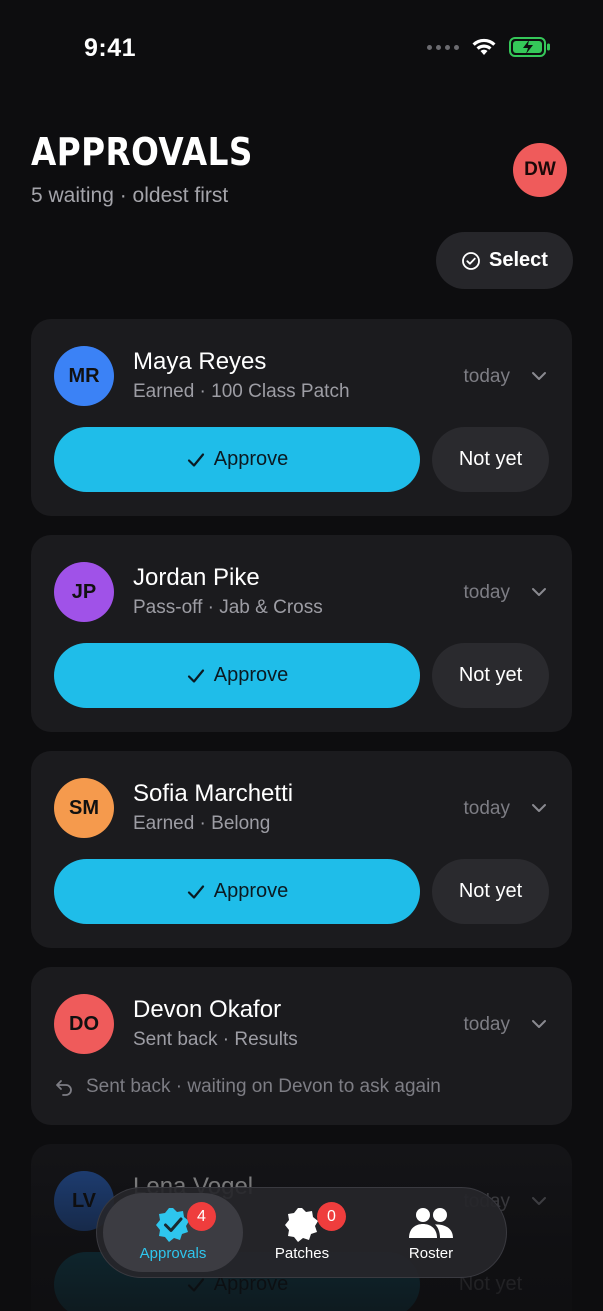 The width and height of the screenshot is (603, 1311). Describe the element at coordinates (471, 260) in the screenshot. I see `check-circle-icon` at that location.